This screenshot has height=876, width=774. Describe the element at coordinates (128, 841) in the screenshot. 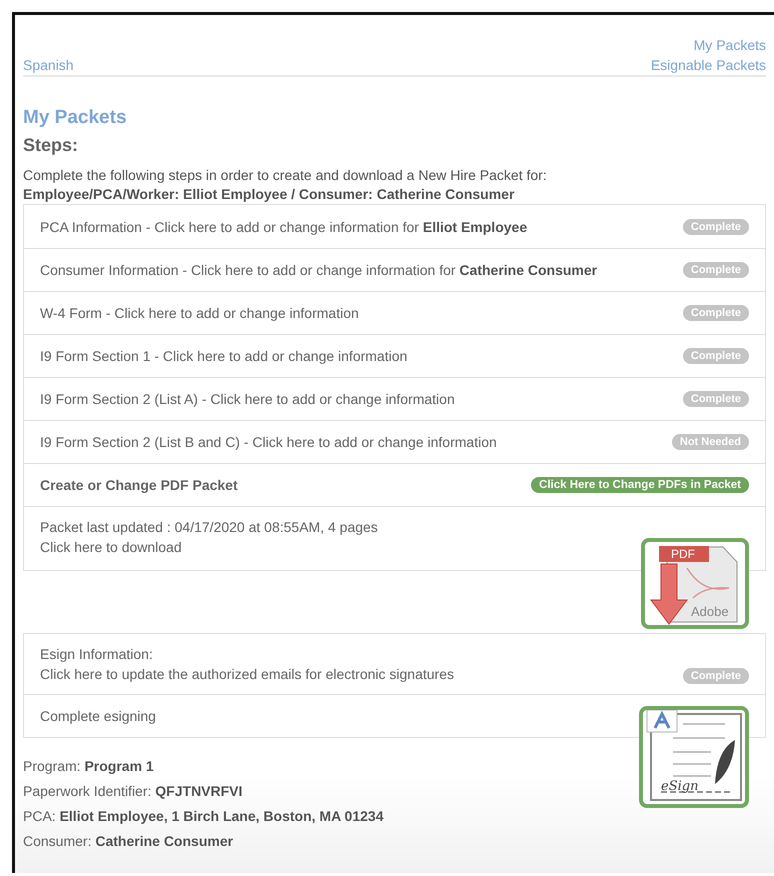

I see `detail-text: Consumer: Catherine Consumer` at that location.